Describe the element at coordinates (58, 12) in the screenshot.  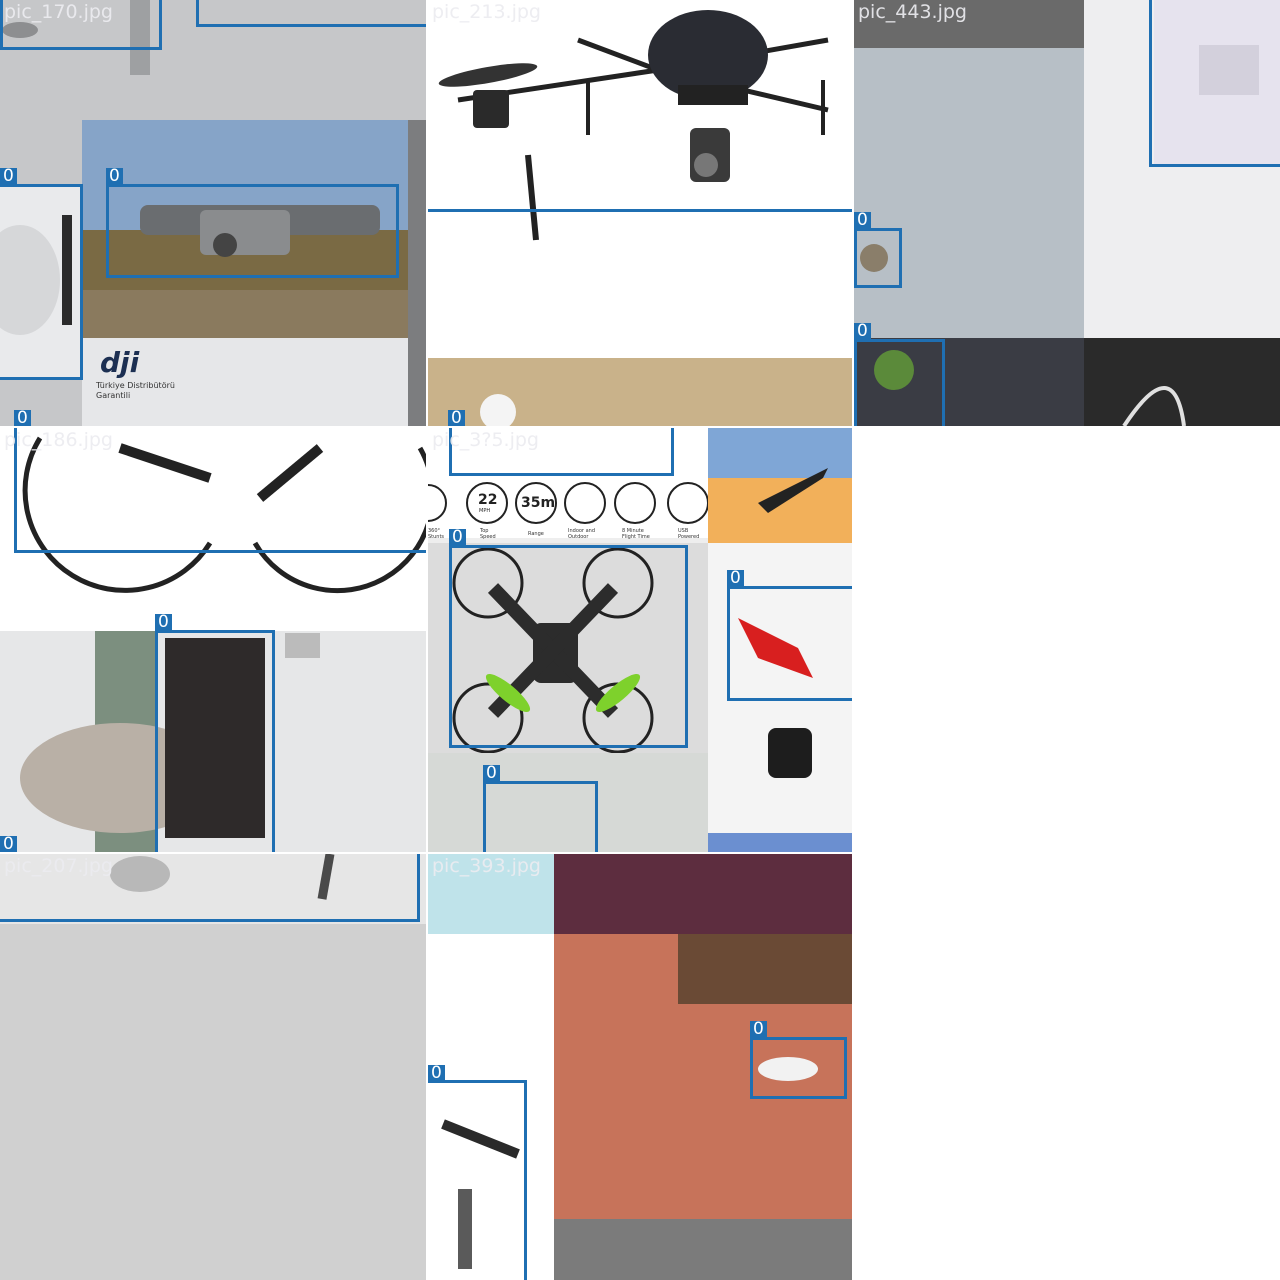
I see `tile-filename: pic_170.jpg` at that location.